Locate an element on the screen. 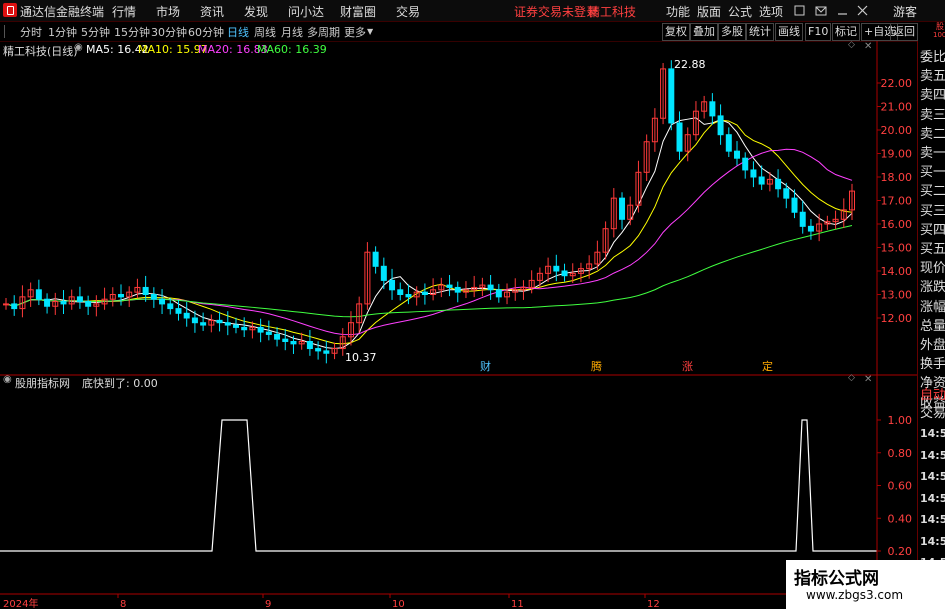 This screenshot has height=609, width=945. quote-field-label: 外盘 is located at coordinates (932, 345).